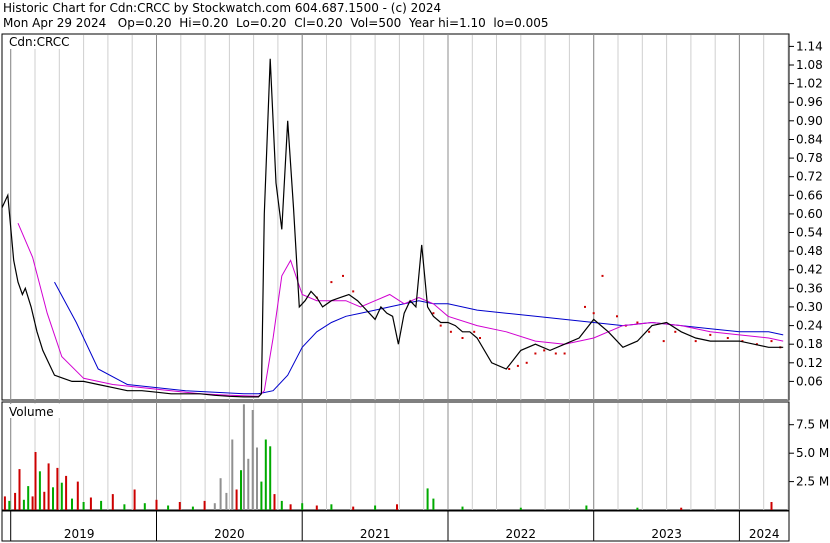  I want to click on price-y-tick-label: 1.08, so click(809, 65).